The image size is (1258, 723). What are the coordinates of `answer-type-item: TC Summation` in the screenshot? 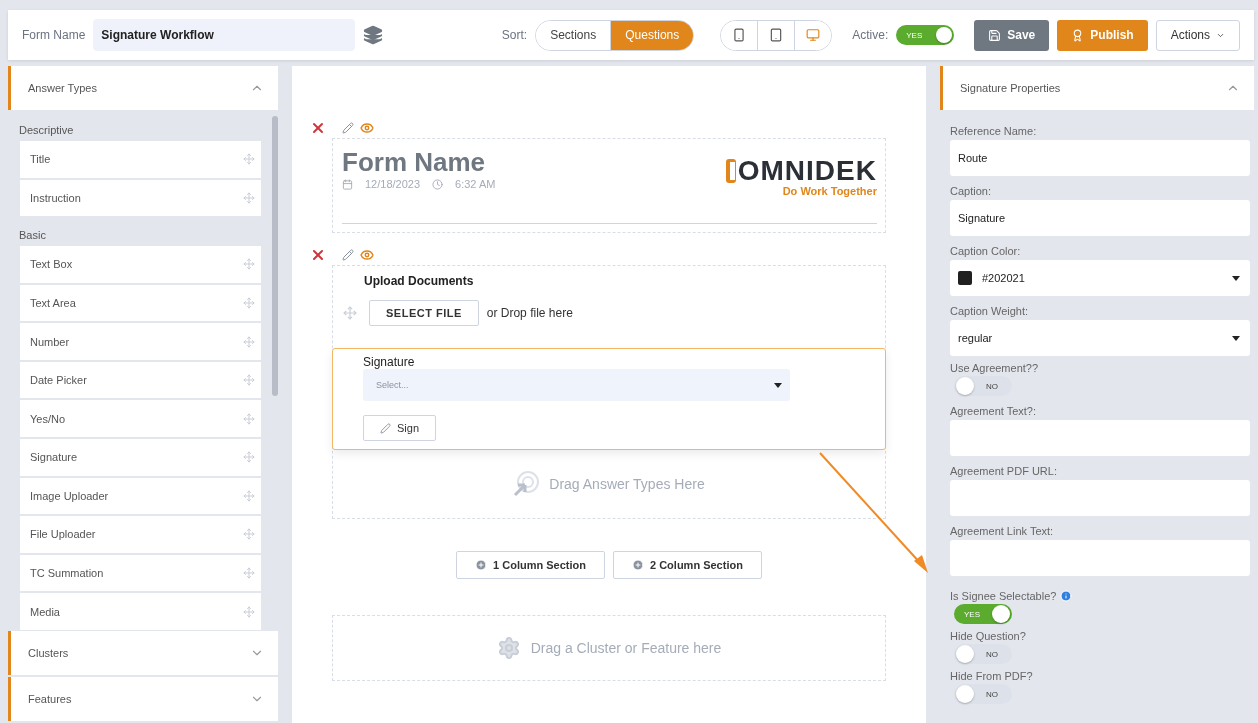 It's located at (140, 573).